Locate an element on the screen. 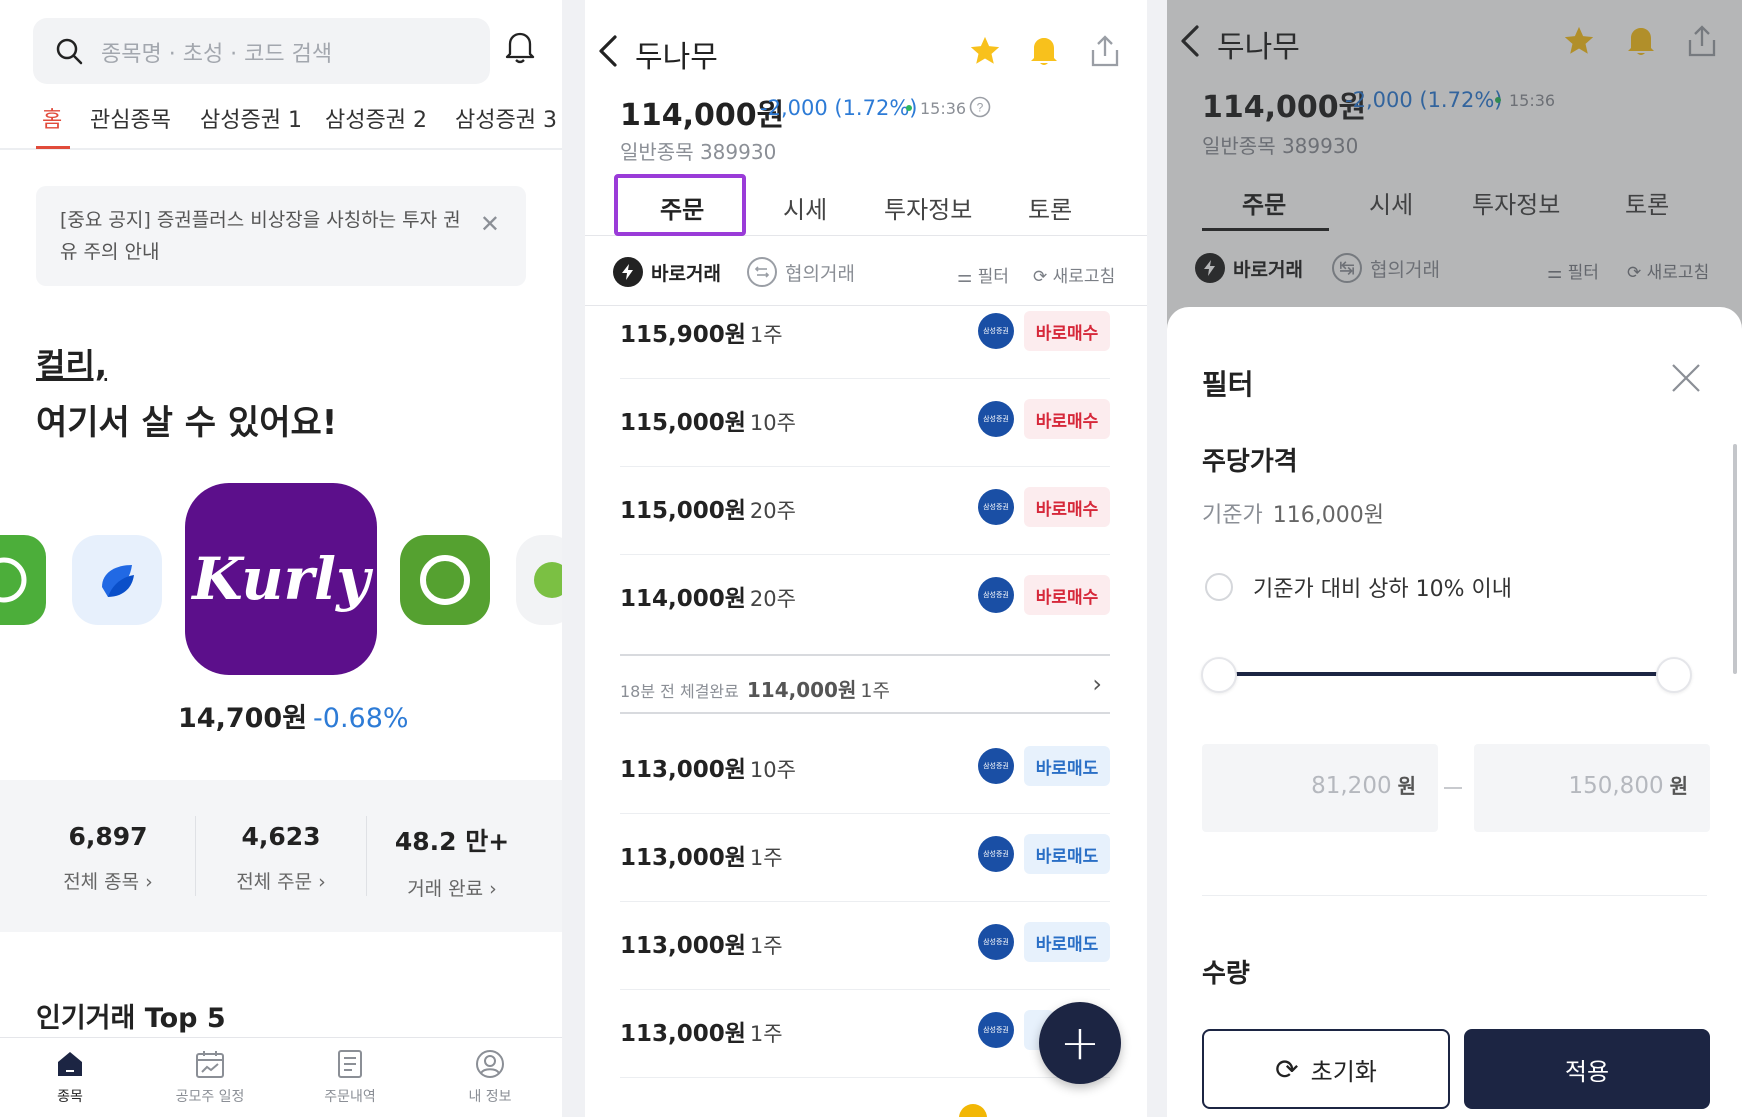 Image resolution: width=1742 pixels, height=1117 pixels. tab-discussion: 토론 is located at coordinates (1050, 207).